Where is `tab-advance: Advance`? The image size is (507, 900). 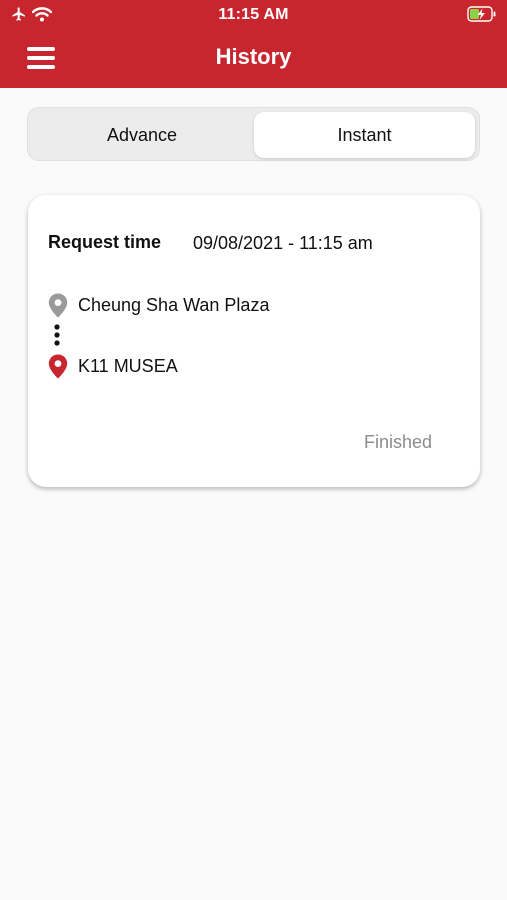
tab-advance: Advance is located at coordinates (142, 135).